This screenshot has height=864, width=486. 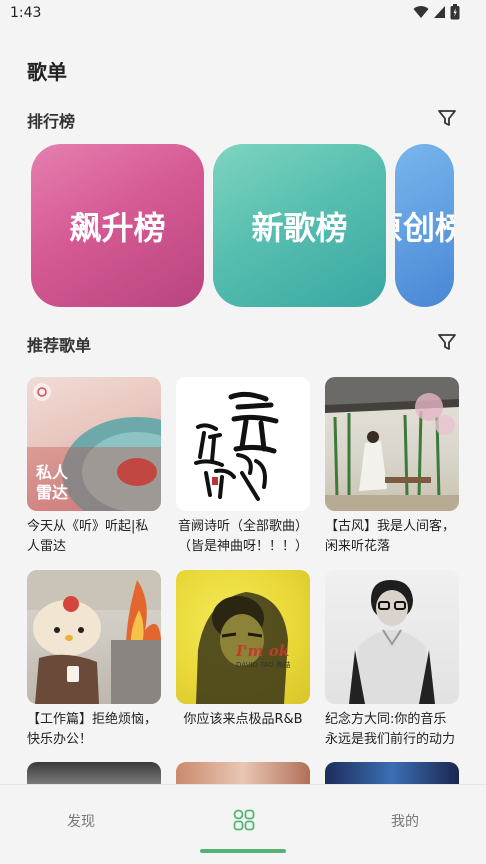 I want to click on cover-text: 私人 雷达, so click(x=52, y=482).